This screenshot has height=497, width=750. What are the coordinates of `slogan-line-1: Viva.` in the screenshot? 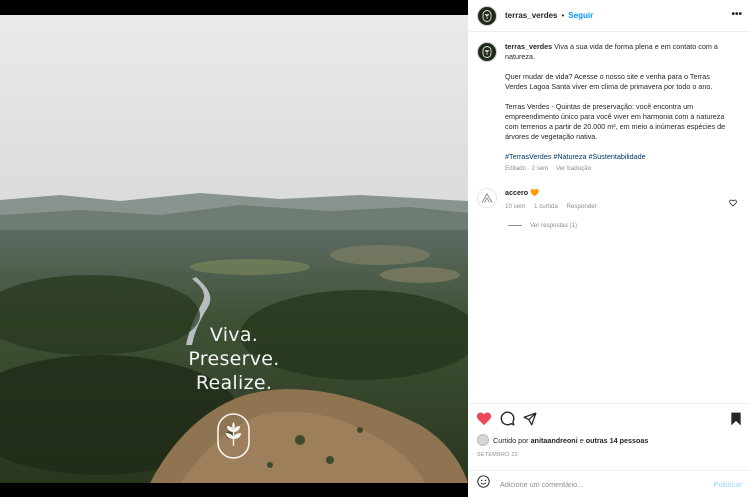 It's located at (234, 335).